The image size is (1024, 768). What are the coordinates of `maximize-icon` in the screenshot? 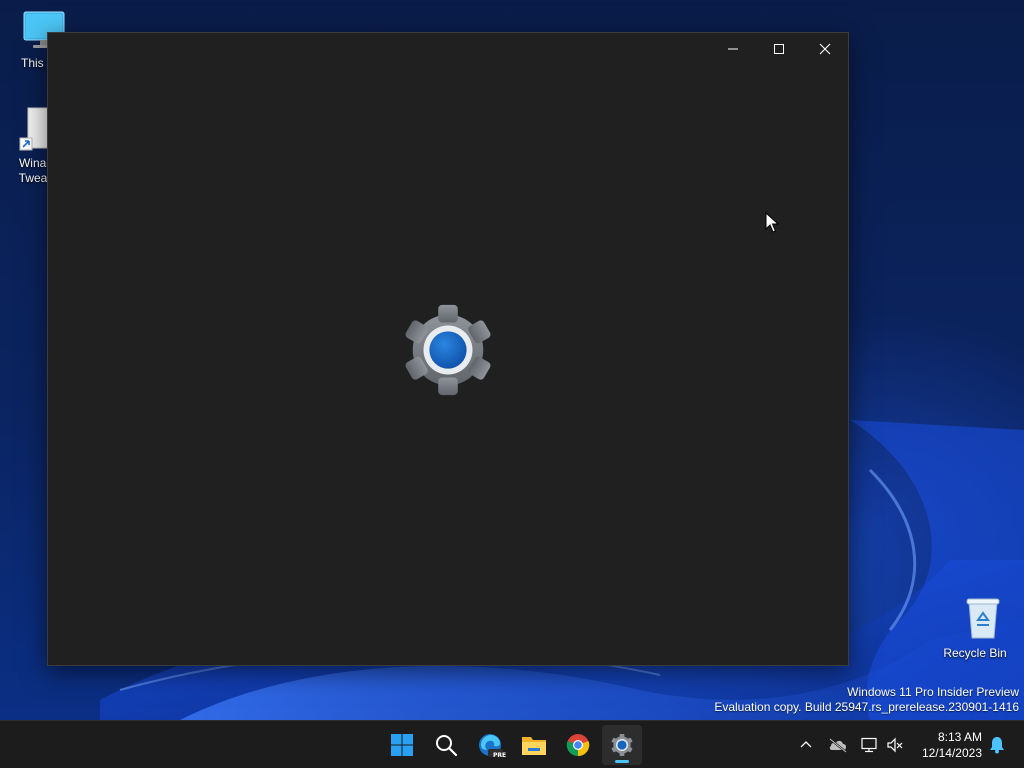 It's located at (779, 49).